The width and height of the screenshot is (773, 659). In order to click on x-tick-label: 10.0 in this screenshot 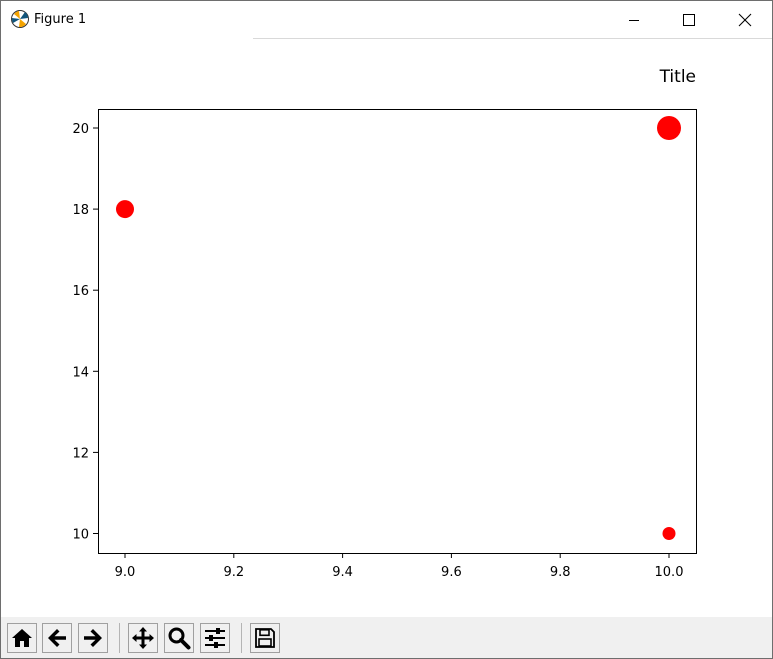, I will do `click(669, 572)`.